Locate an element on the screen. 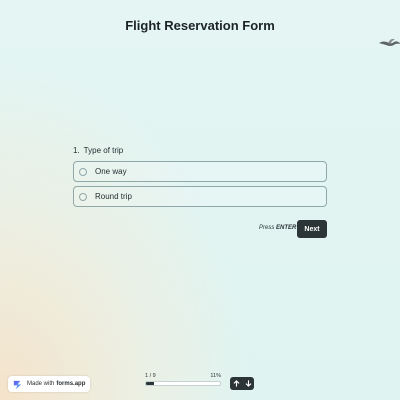  progress-bar is located at coordinates (183, 383).